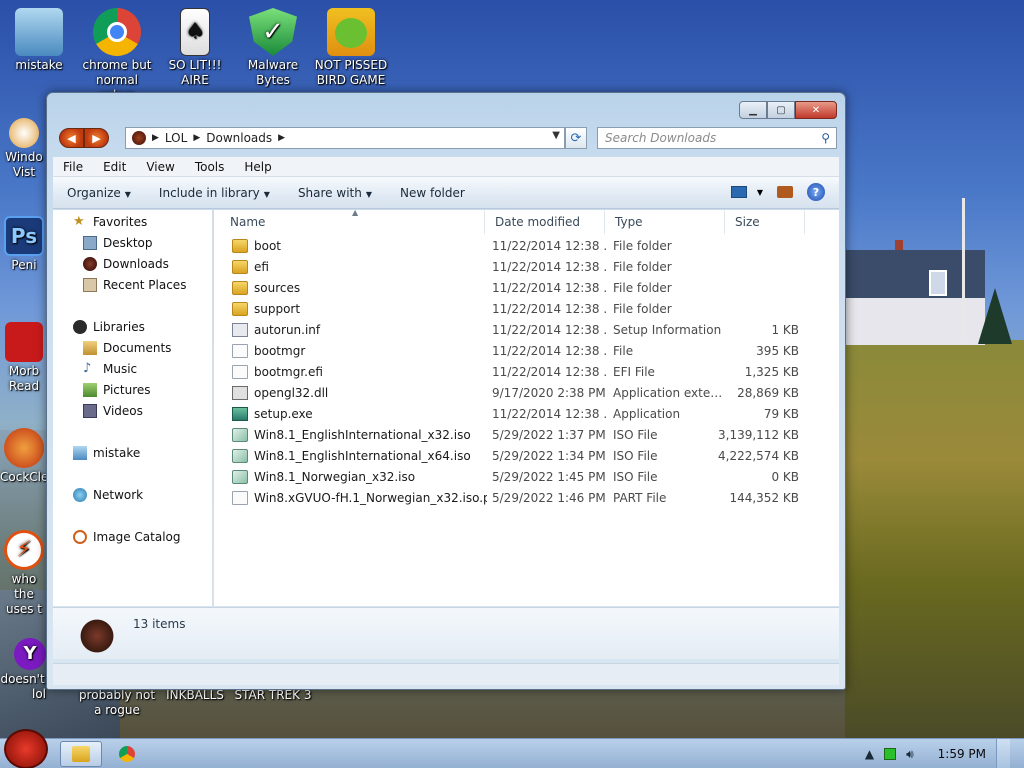 This screenshot has height=768, width=1024. I want to click on nav-desktop: Desktop, so click(118, 243).